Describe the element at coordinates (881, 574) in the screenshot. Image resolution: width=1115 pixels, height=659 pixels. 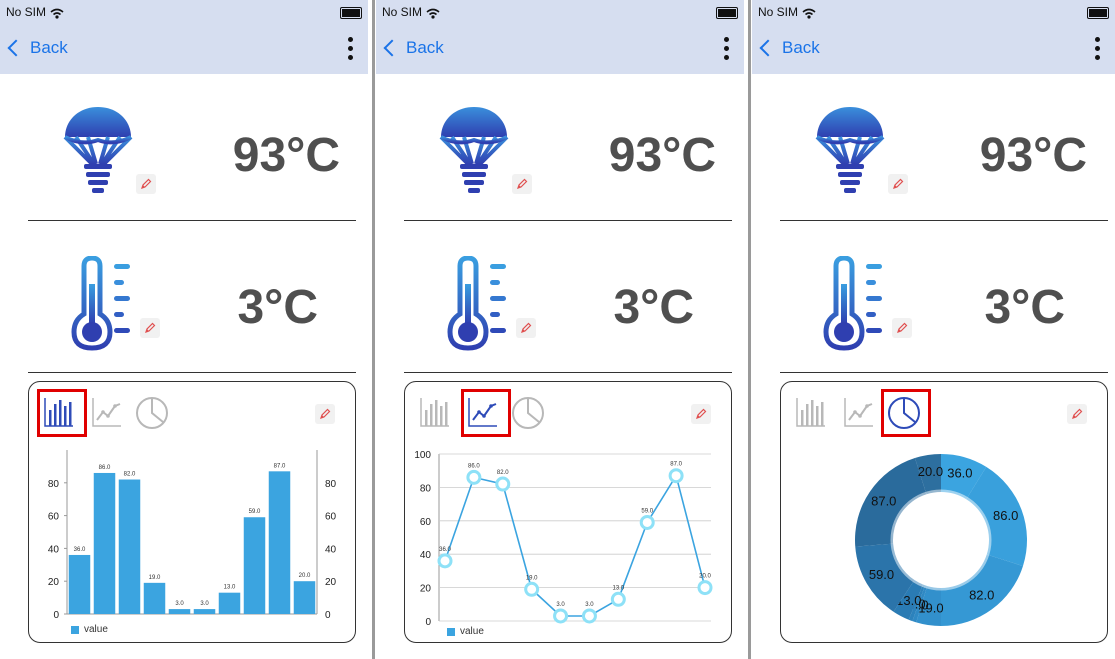
I see `slice-value-label: 59.0` at that location.